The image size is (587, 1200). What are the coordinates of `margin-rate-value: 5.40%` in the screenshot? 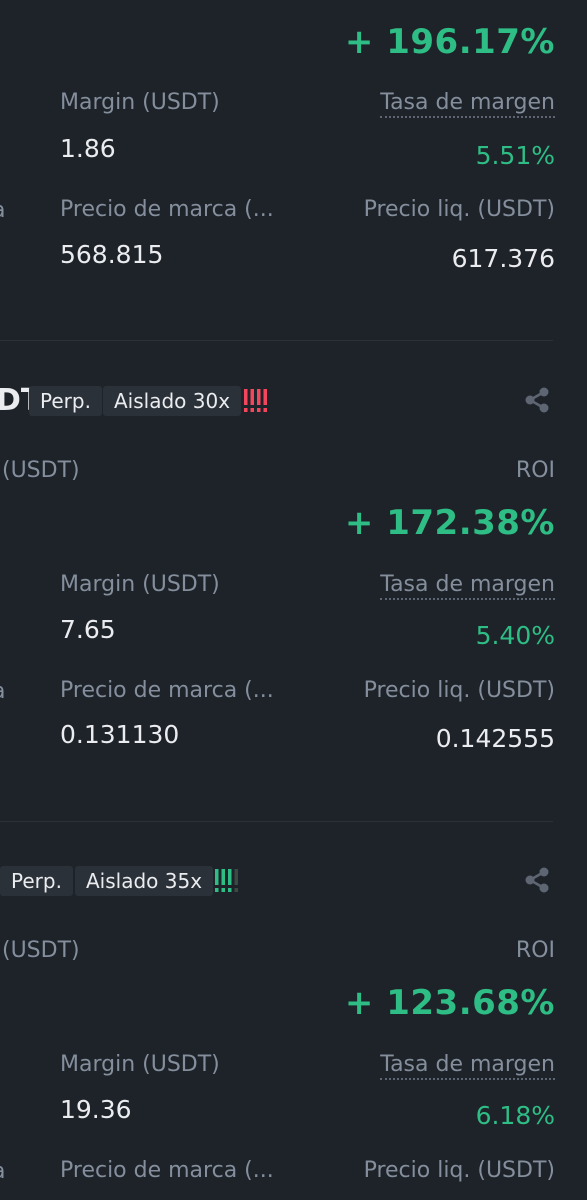 It's located at (515, 635).